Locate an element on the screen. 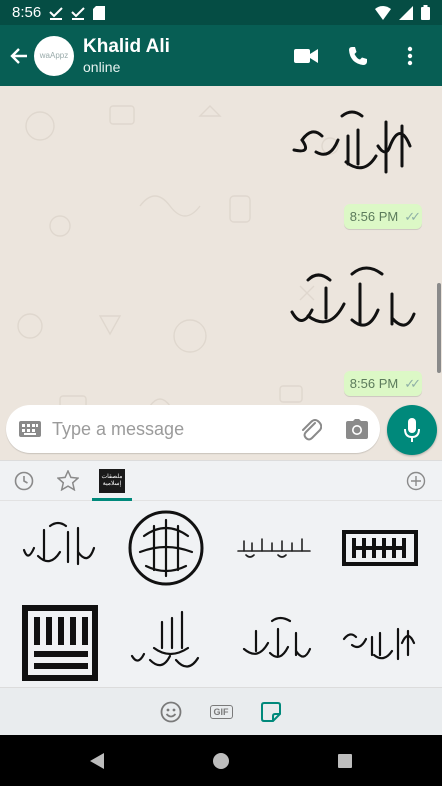 The height and width of the screenshot is (786, 442). voice-record-button is located at coordinates (412, 430).